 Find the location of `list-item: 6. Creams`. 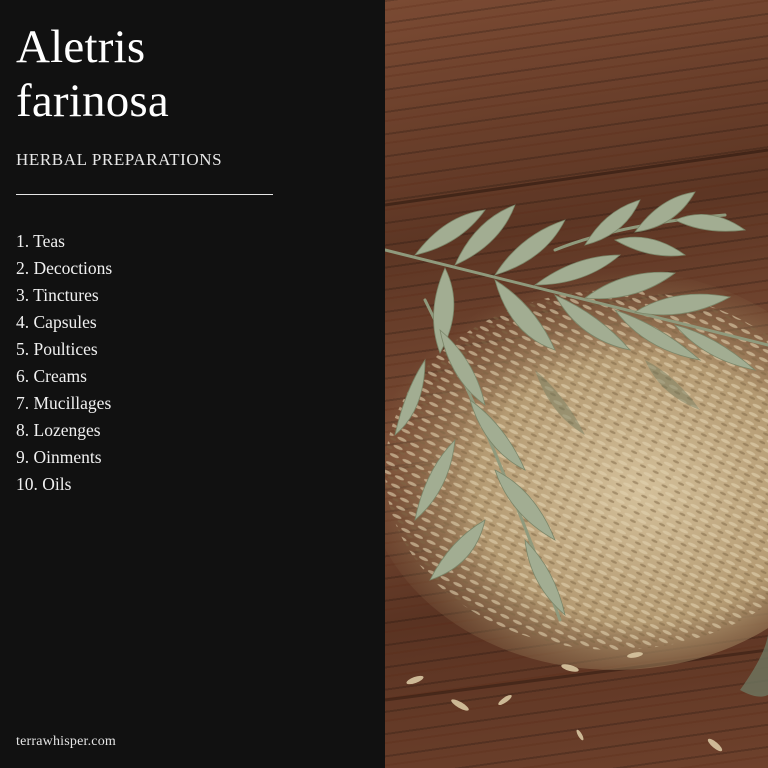

list-item: 6. Creams is located at coordinates (51, 376).